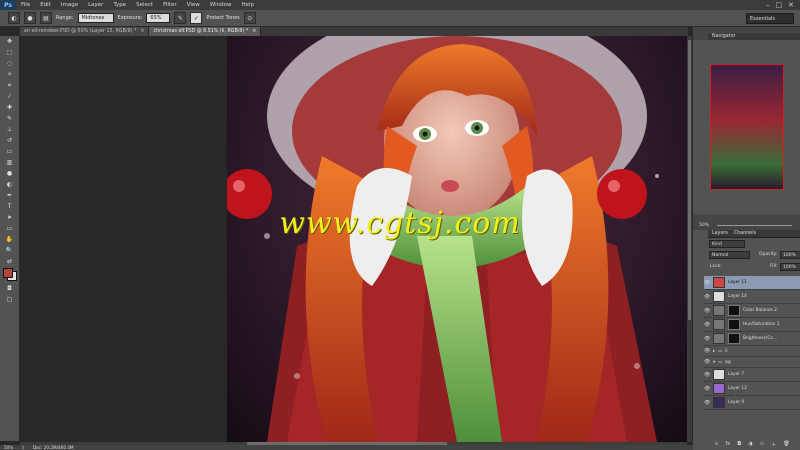  Describe the element at coordinates (193, 5) in the screenshot. I see `menu-view: View` at that location.